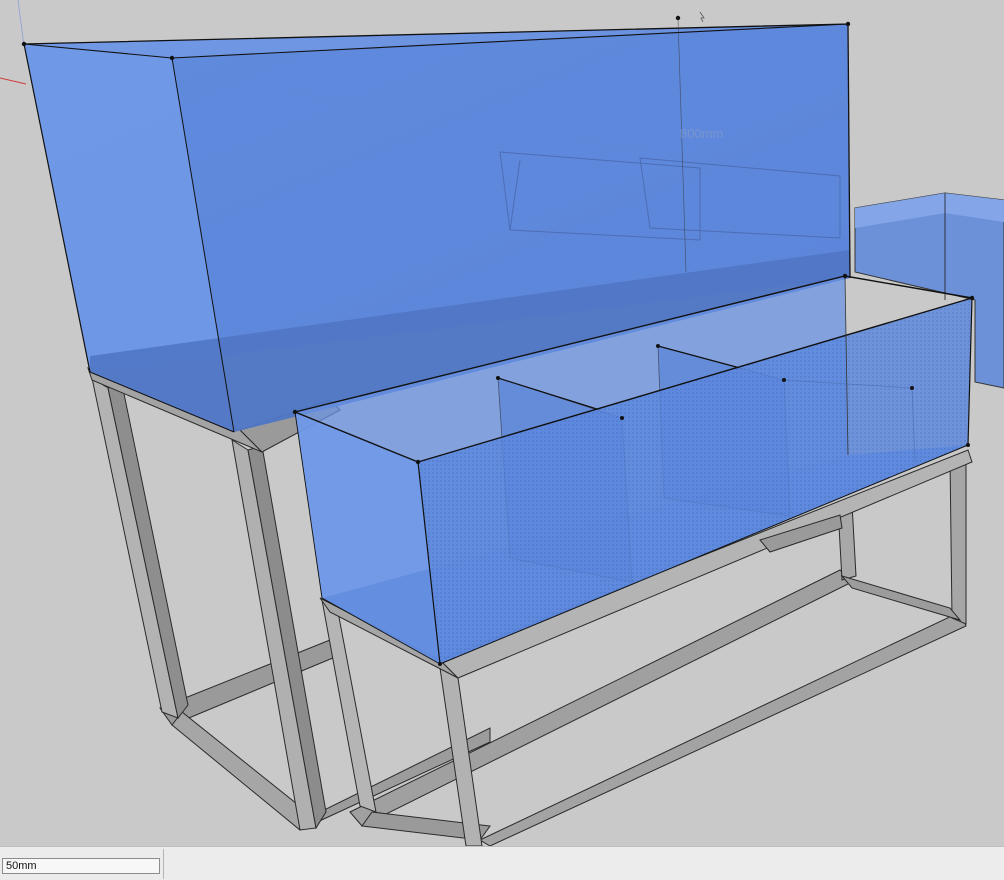 Image resolution: width=1004 pixels, height=880 pixels. I want to click on blue-axis-line, so click(21, 23).